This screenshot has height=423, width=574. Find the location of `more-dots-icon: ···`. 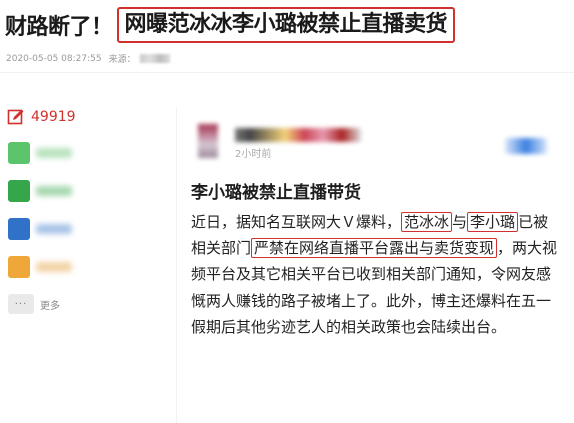

more-dots-icon: ··· is located at coordinates (21, 304).